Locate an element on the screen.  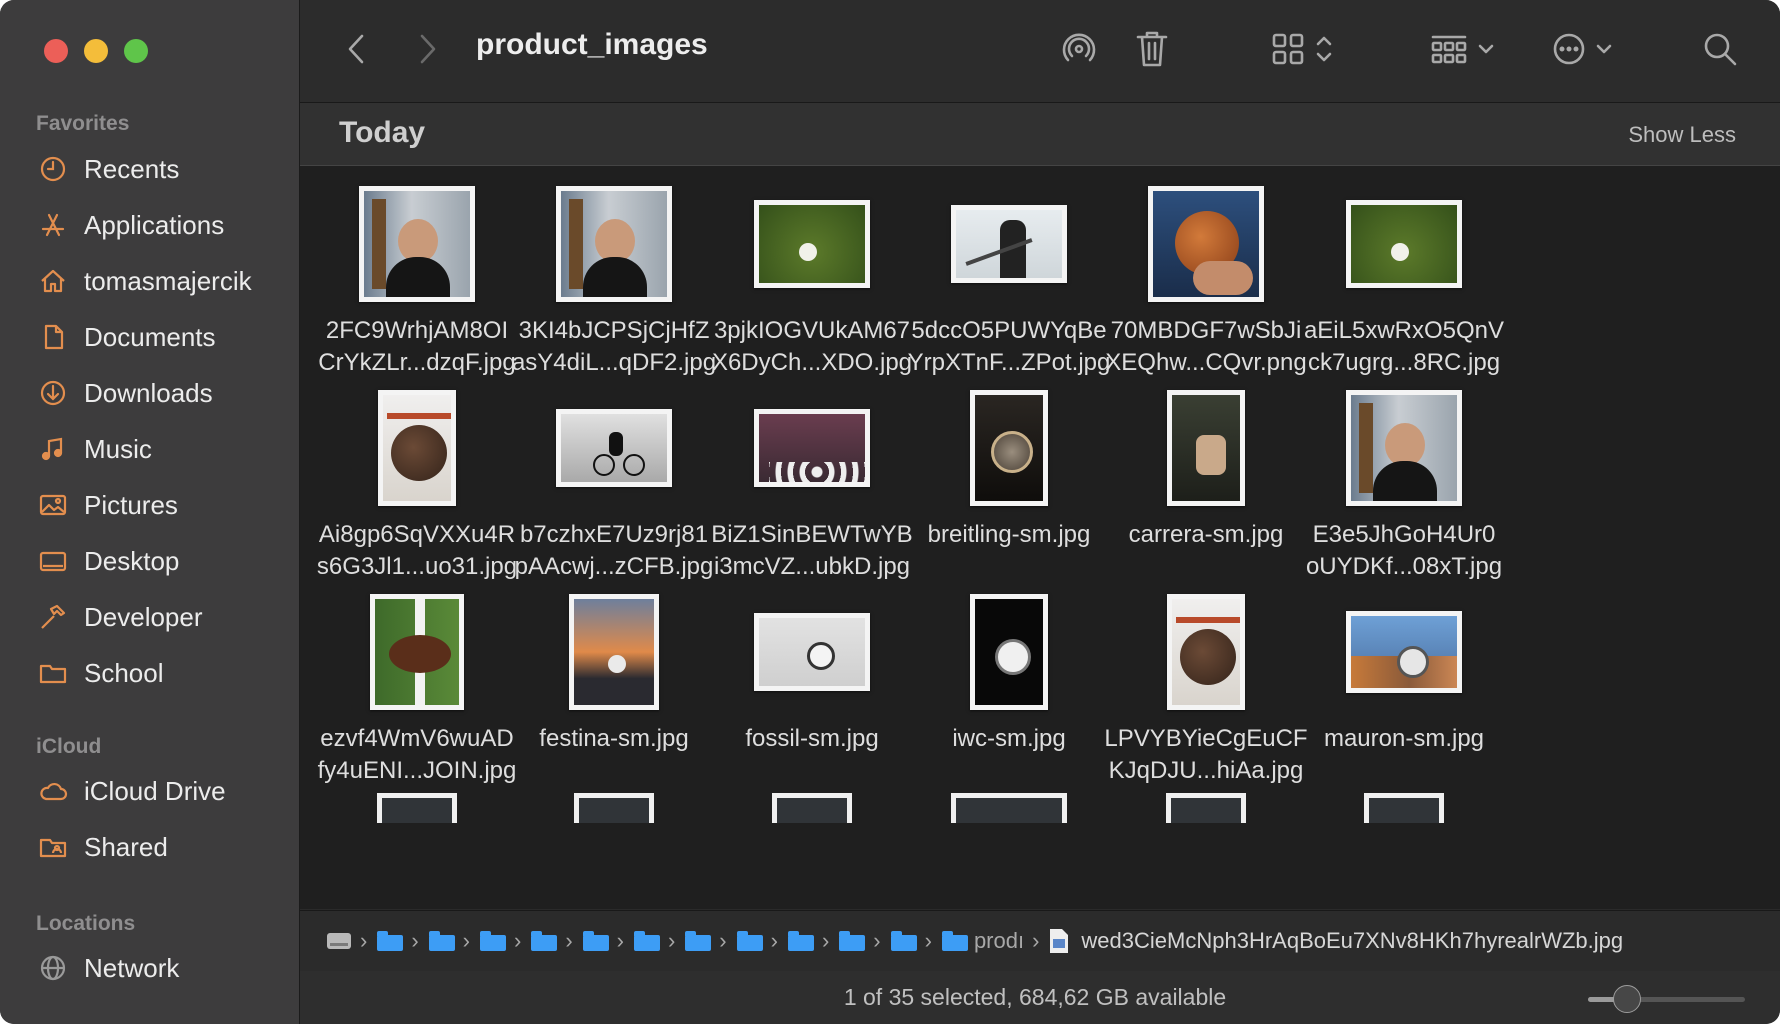
more-button is located at coordinates (1582, 49).